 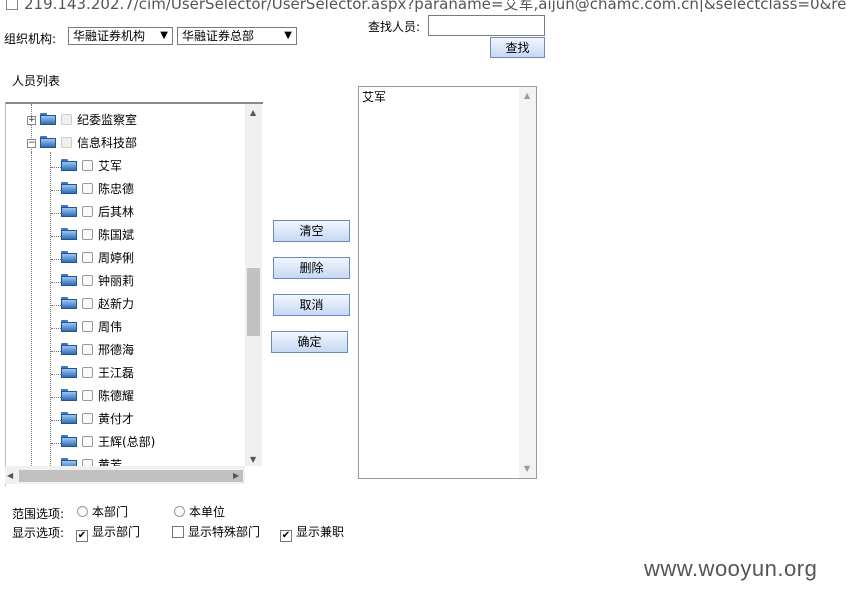 I want to click on display-option-special: 显示特殊部门, so click(x=216, y=531).